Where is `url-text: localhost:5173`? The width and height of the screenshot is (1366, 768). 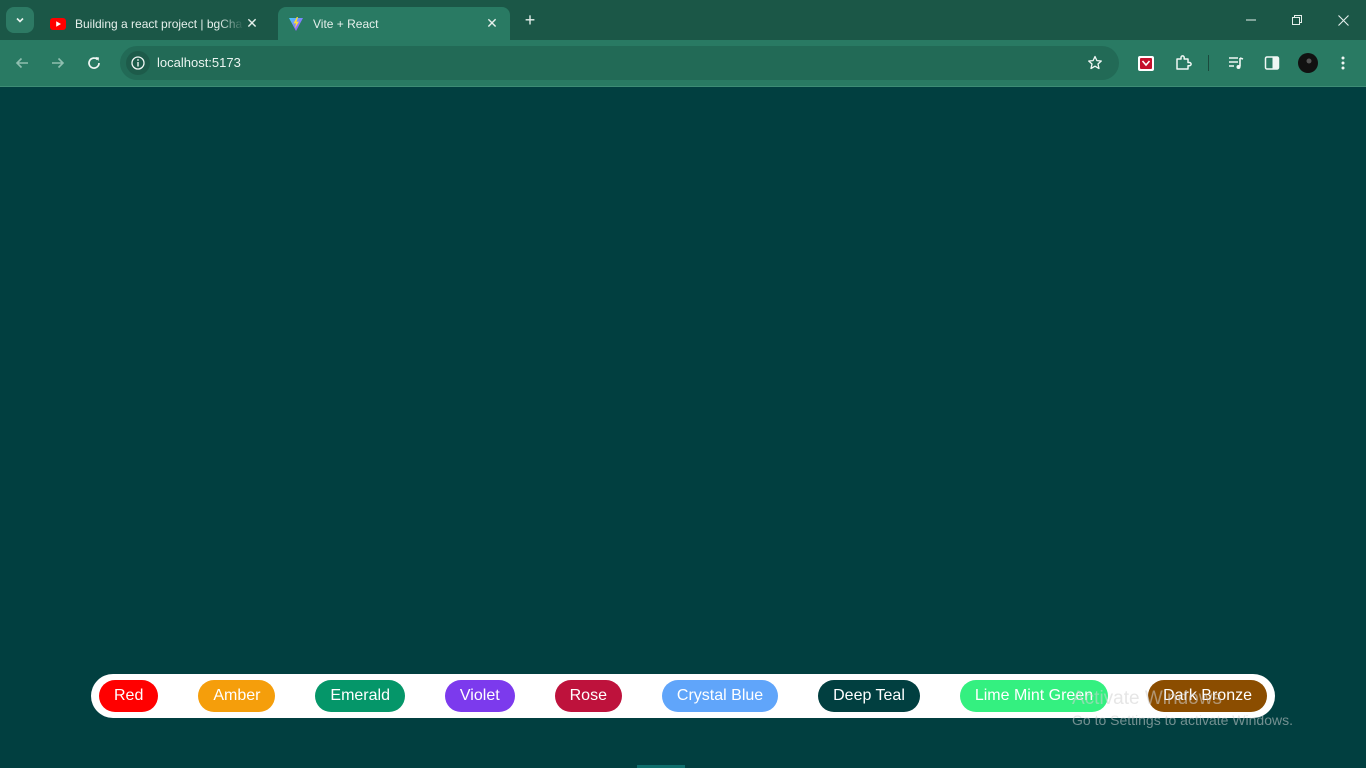
url-text: localhost:5173 is located at coordinates (199, 62).